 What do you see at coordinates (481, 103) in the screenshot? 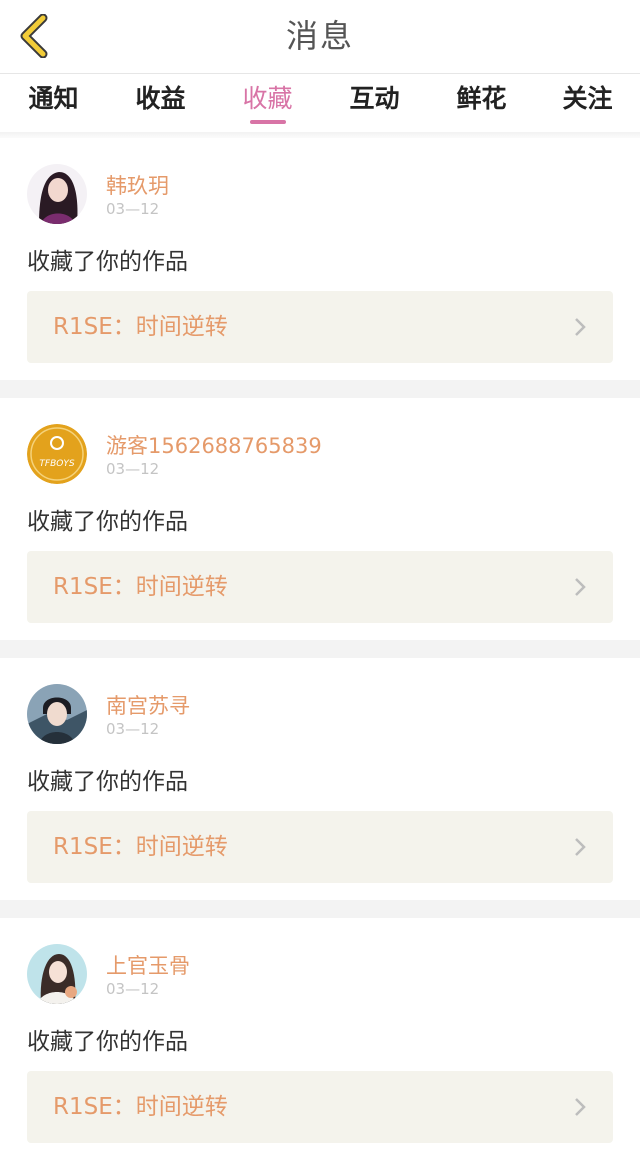
I see `tab-flowers: 鲜花` at bounding box center [481, 103].